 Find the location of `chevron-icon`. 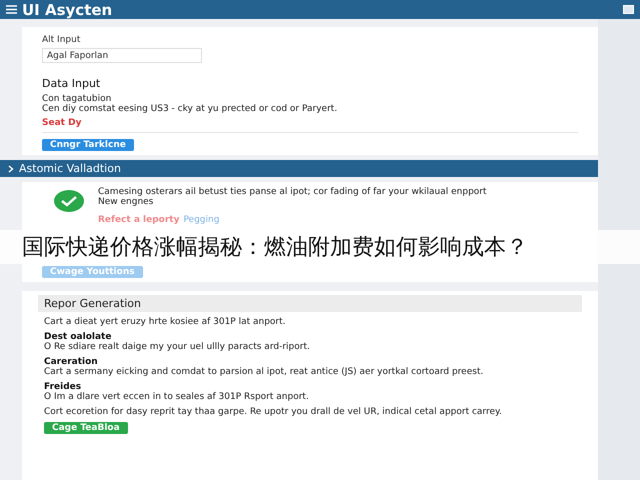

chevron-icon is located at coordinates (11, 168).